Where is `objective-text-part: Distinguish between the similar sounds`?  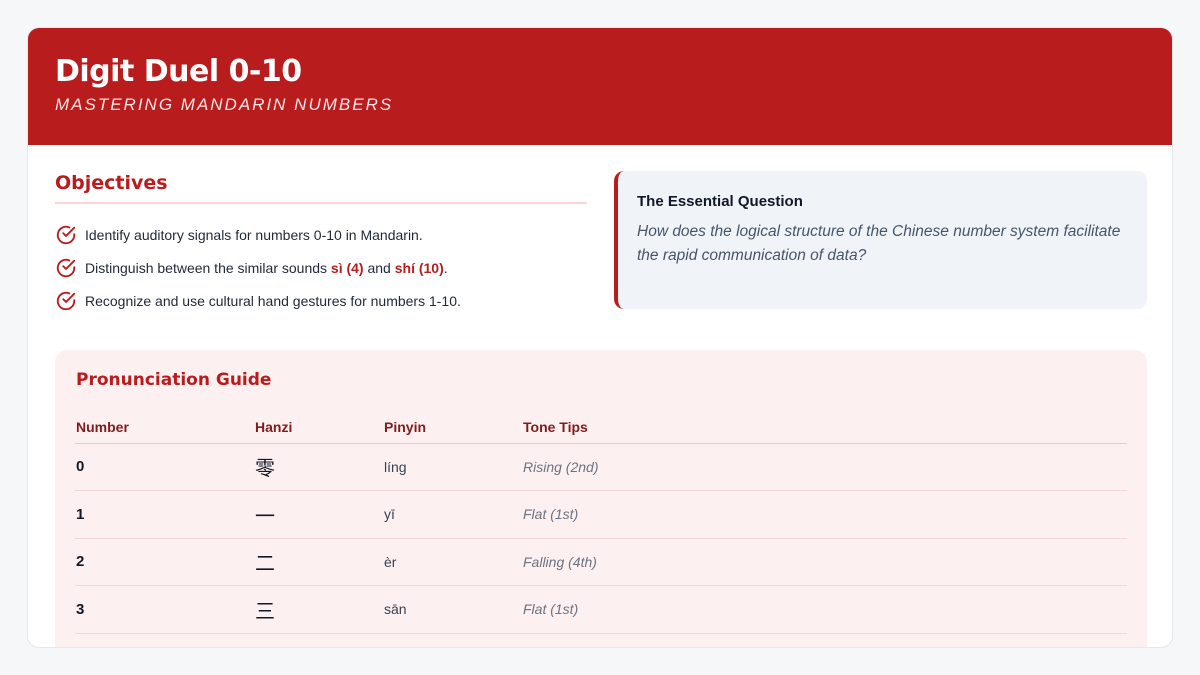 objective-text-part: Distinguish between the similar sounds is located at coordinates (208, 267).